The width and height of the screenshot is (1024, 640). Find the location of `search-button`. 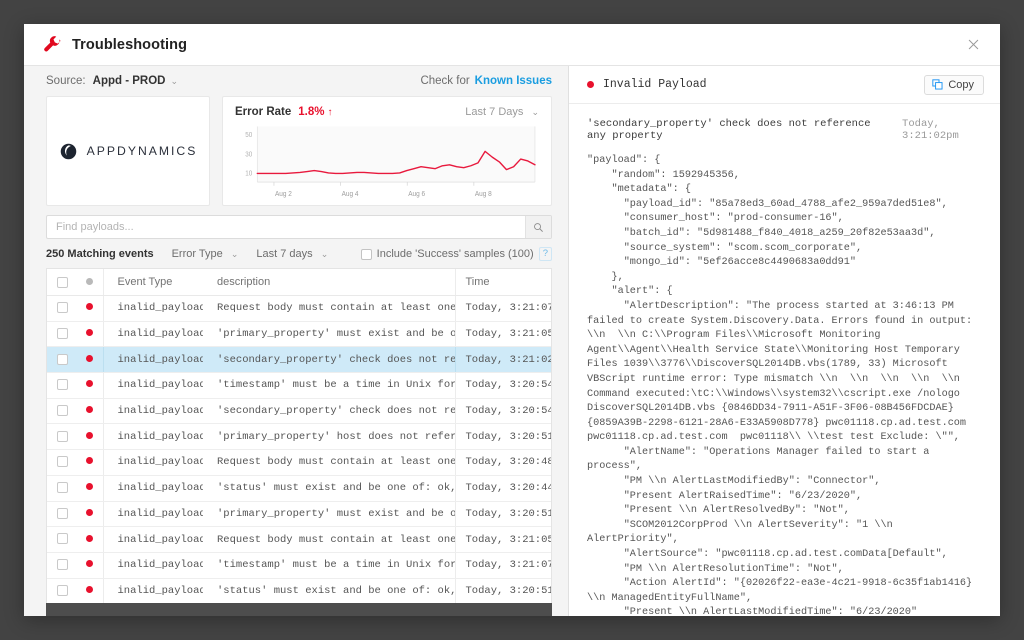

search-button is located at coordinates (538, 227).